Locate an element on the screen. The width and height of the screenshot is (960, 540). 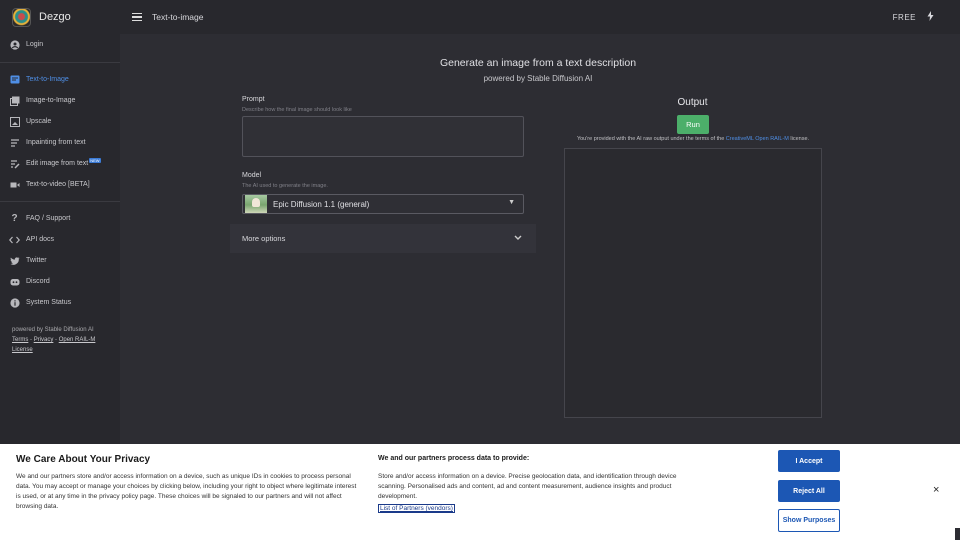
privacy-link: Privacy is located at coordinates (44, 340).